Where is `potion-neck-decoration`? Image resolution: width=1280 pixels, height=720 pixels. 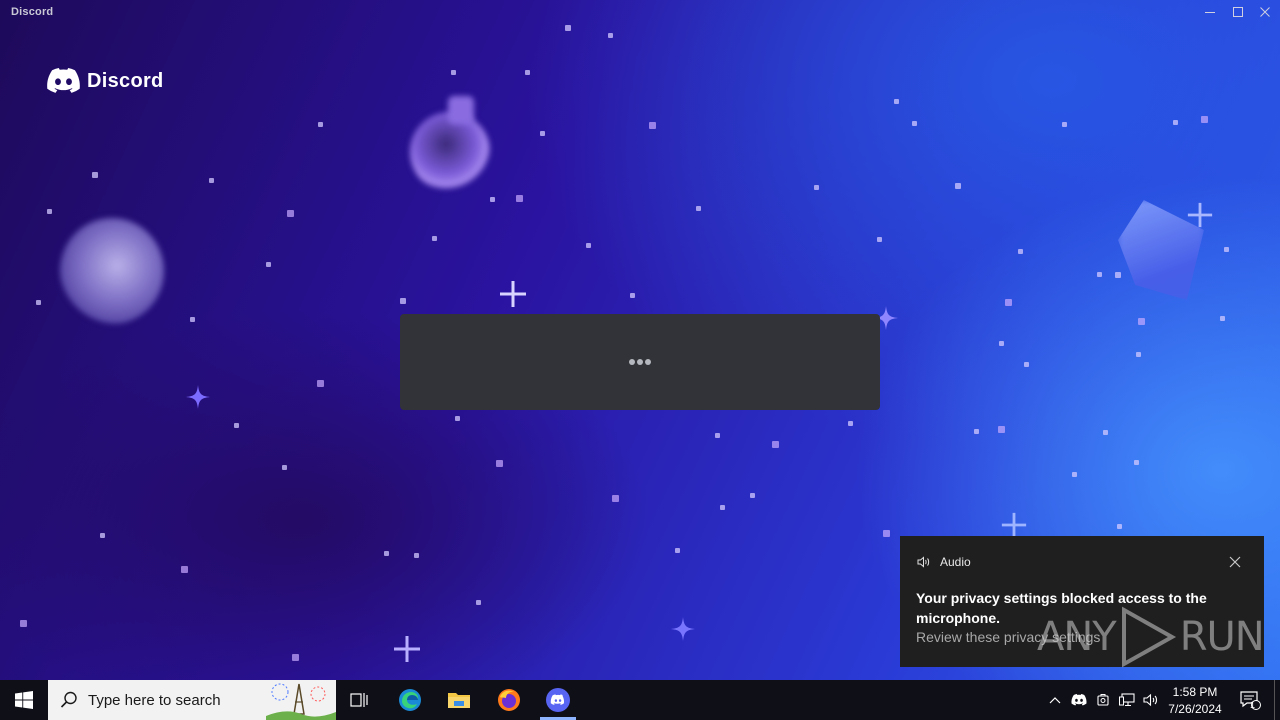
potion-neck-decoration is located at coordinates (461, 110).